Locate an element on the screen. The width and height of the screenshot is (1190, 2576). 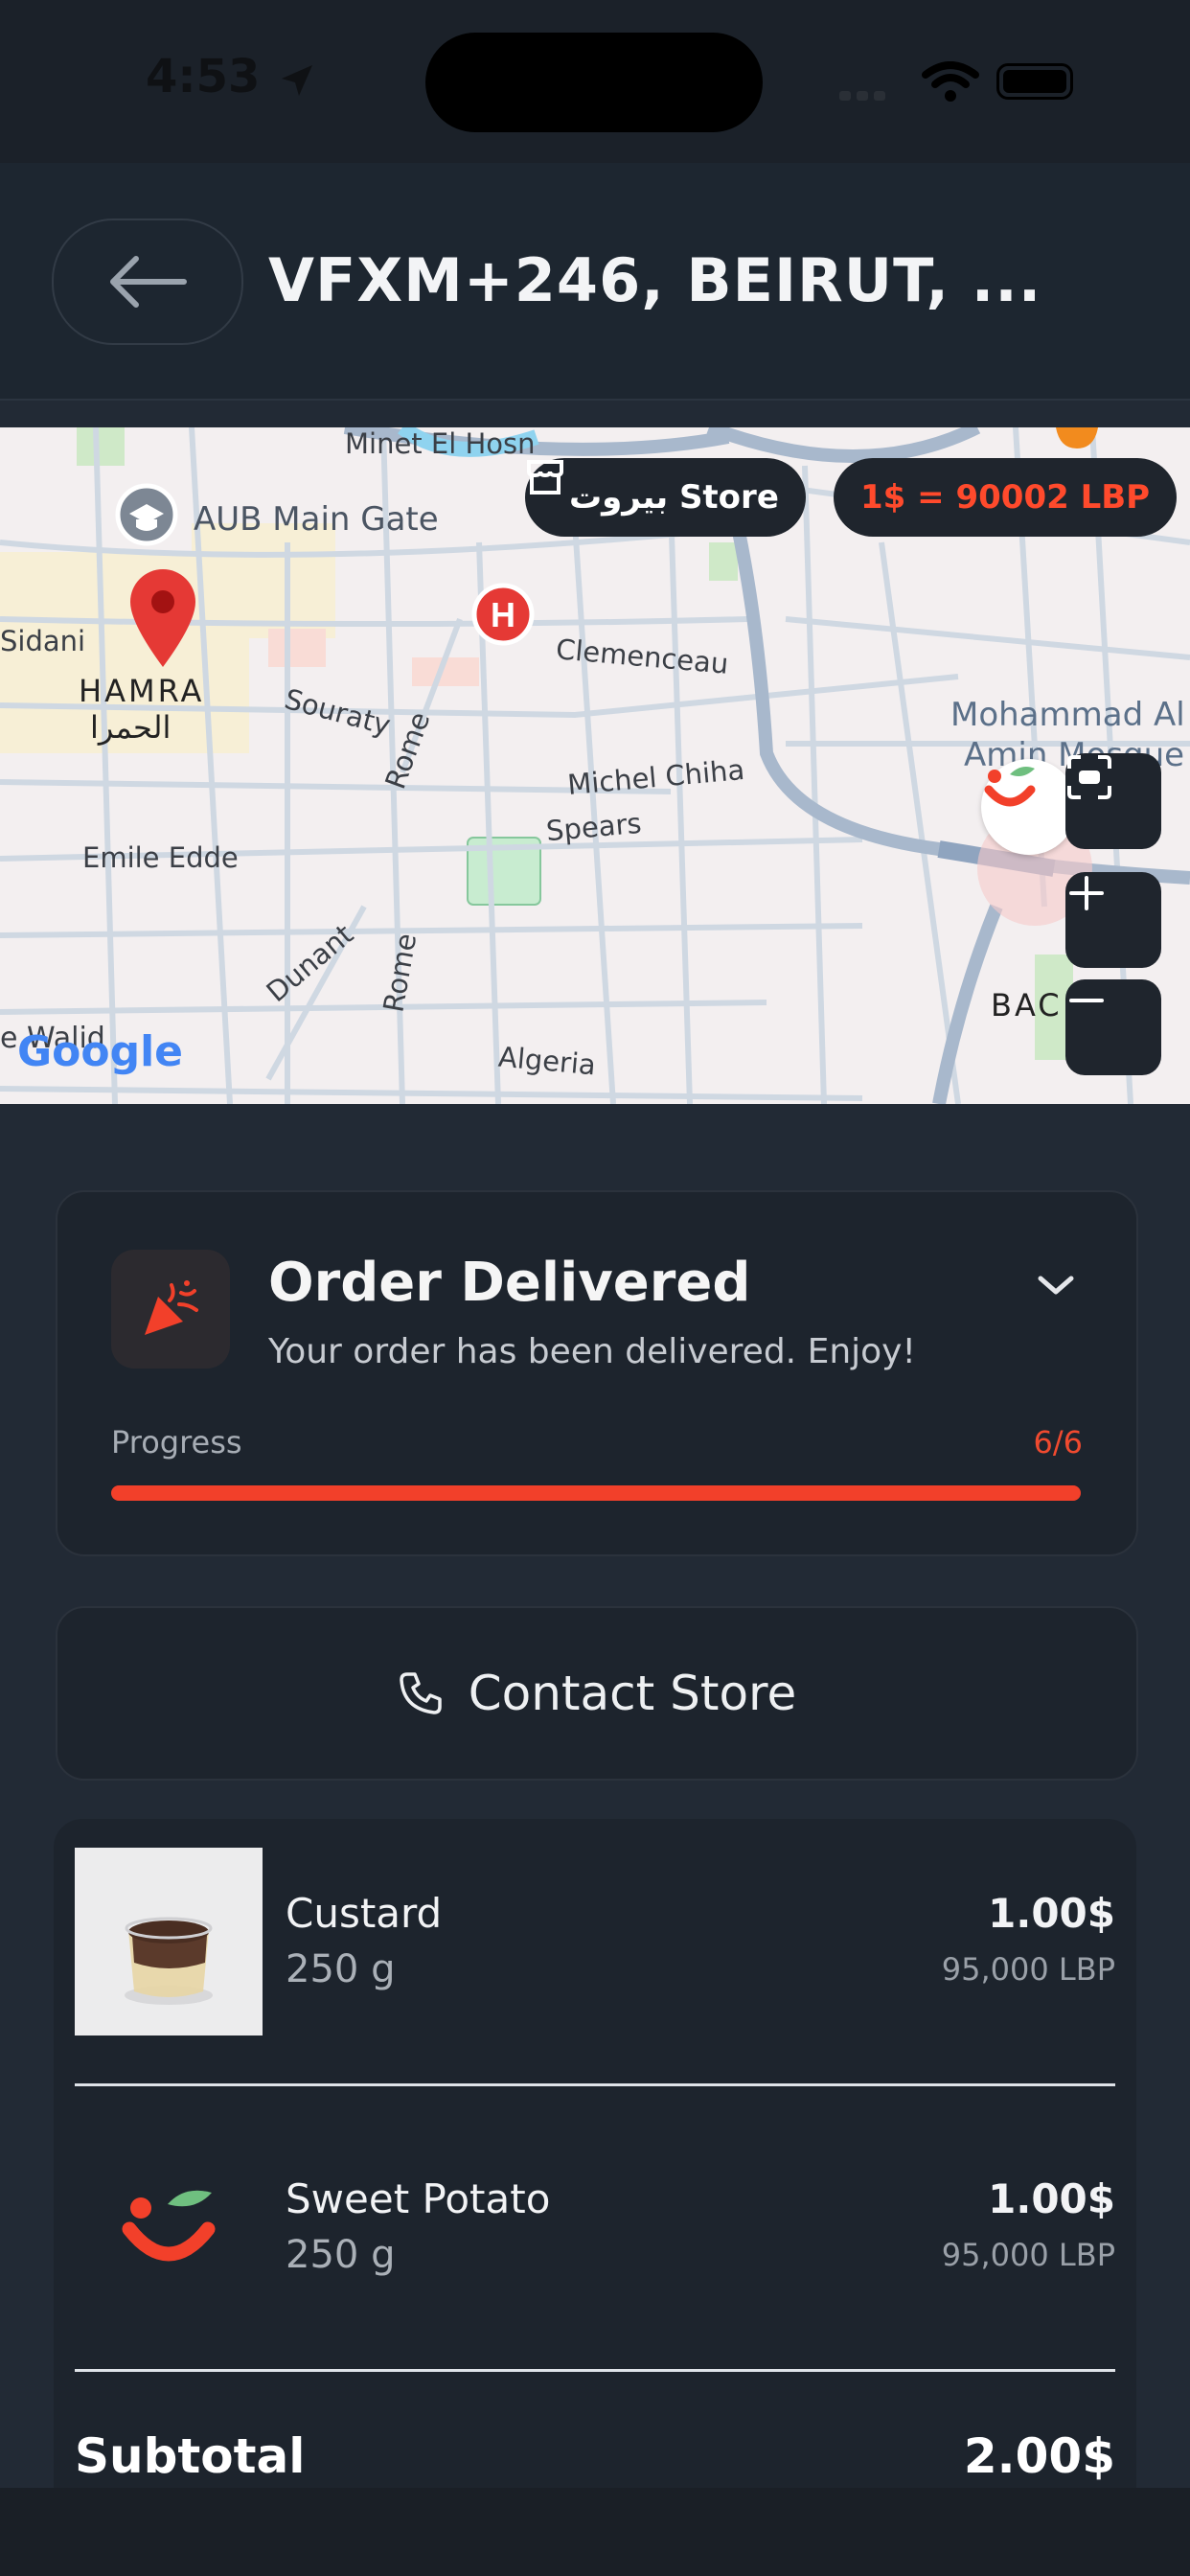
progress-bar-fill is located at coordinates (596, 1493).